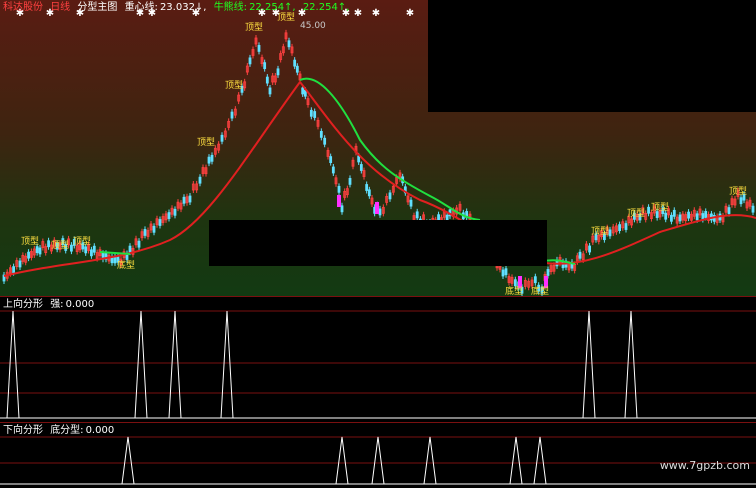  I want to click on redacted-box-middle, so click(378, 243).